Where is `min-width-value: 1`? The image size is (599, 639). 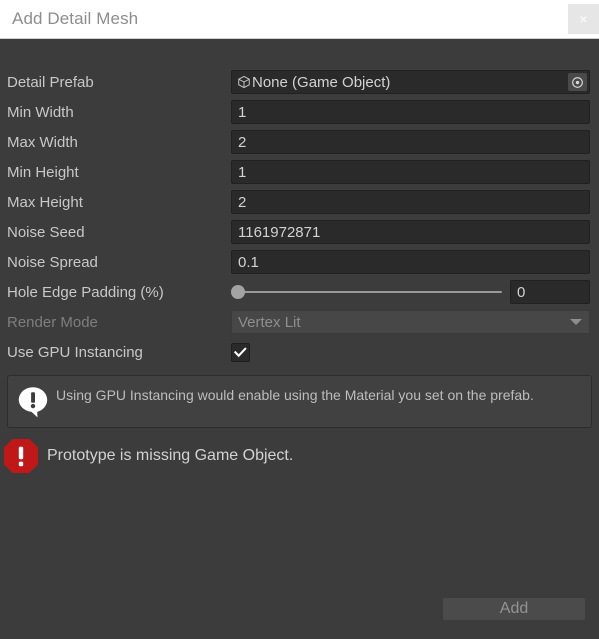 min-width-value: 1 is located at coordinates (242, 112).